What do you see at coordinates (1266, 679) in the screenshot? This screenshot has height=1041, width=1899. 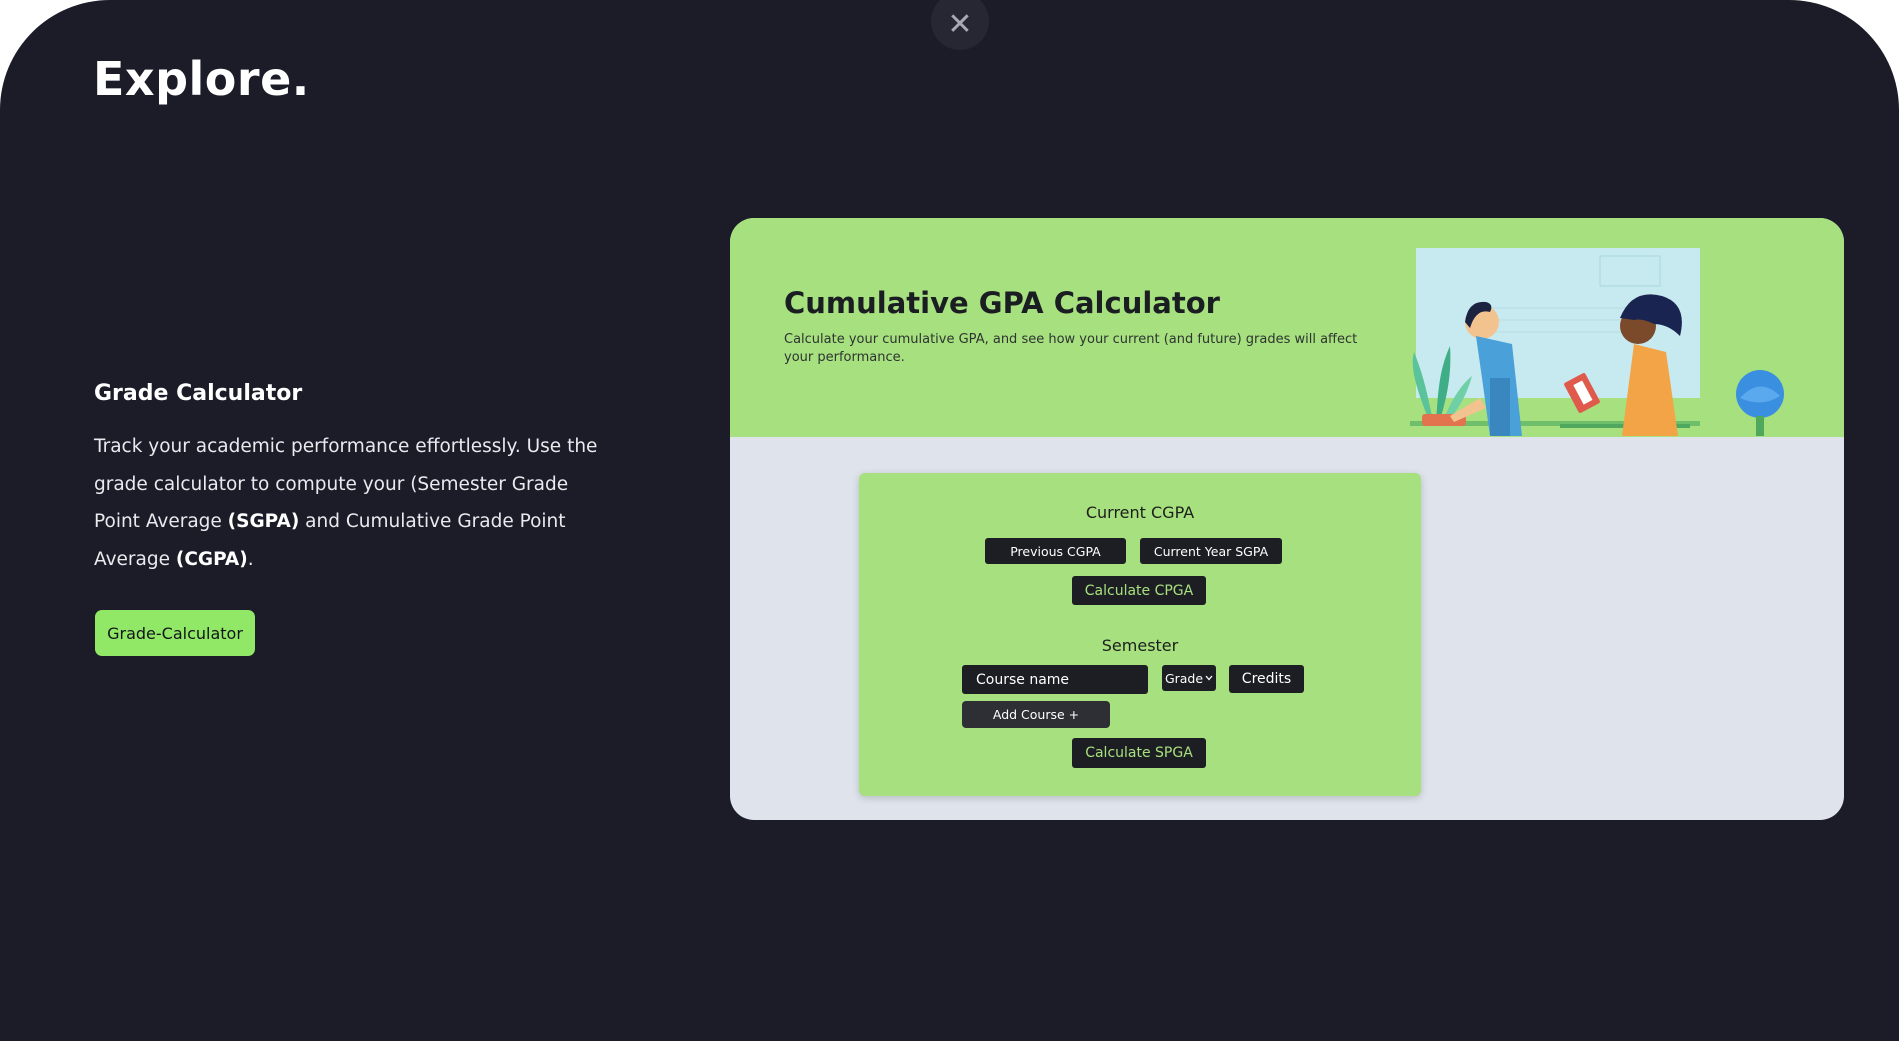 I see `credits-input: Credits` at bounding box center [1266, 679].